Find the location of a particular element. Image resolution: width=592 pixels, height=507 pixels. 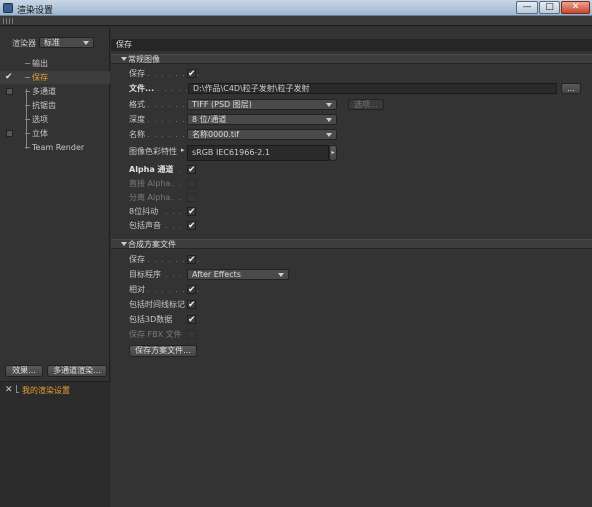

row-color-profile: 图像色彩特性 ▸ sRGB IEC61966-2.1 ▸ is located at coordinates (351, 154).